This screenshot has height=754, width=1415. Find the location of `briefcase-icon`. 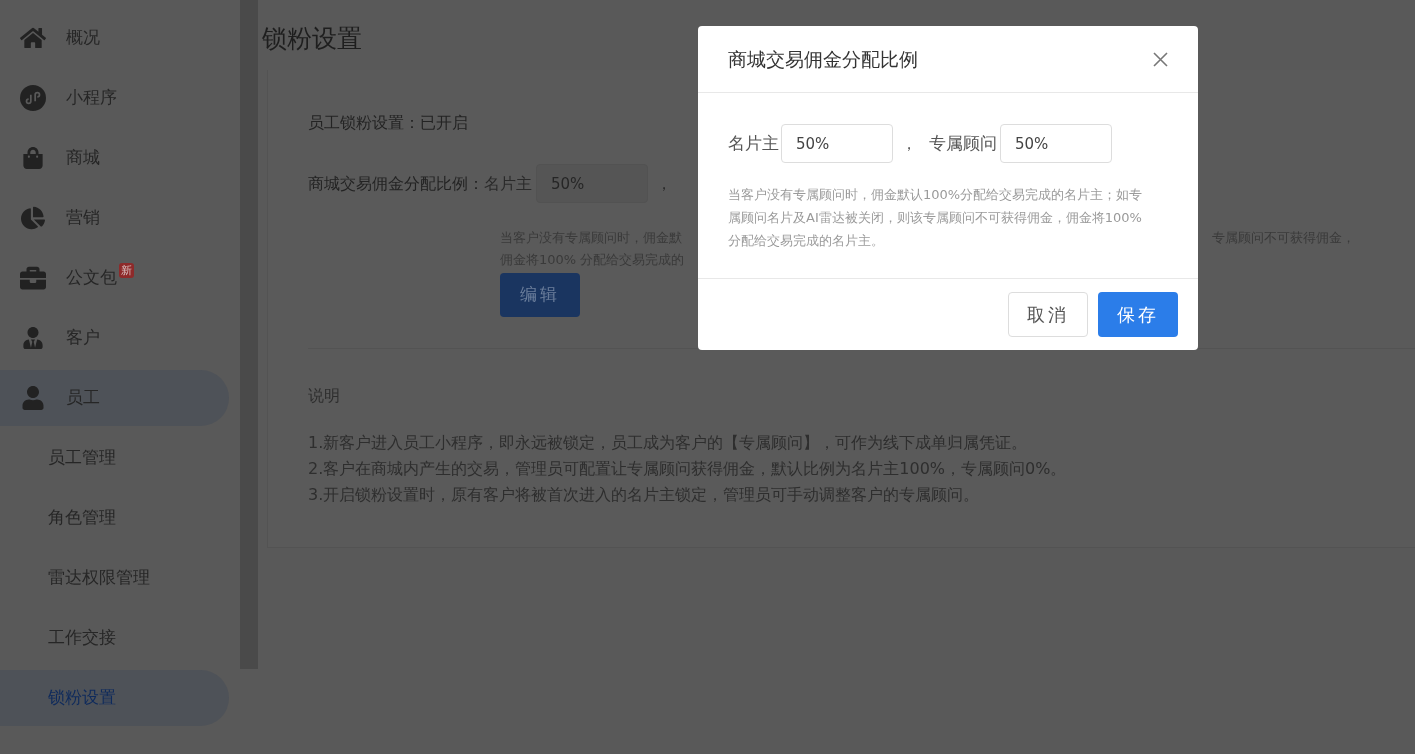

briefcase-icon is located at coordinates (33, 278).